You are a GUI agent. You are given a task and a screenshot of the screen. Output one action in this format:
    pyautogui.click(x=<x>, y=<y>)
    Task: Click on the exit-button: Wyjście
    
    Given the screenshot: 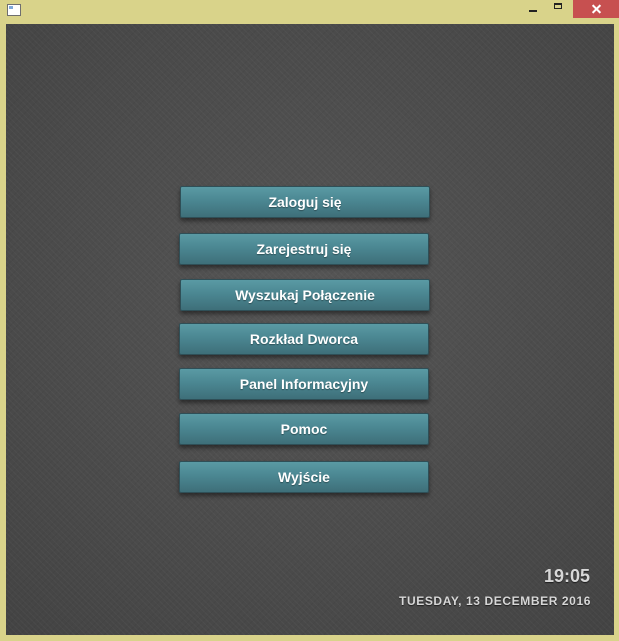 What is the action you would take?
    pyautogui.click(x=304, y=477)
    